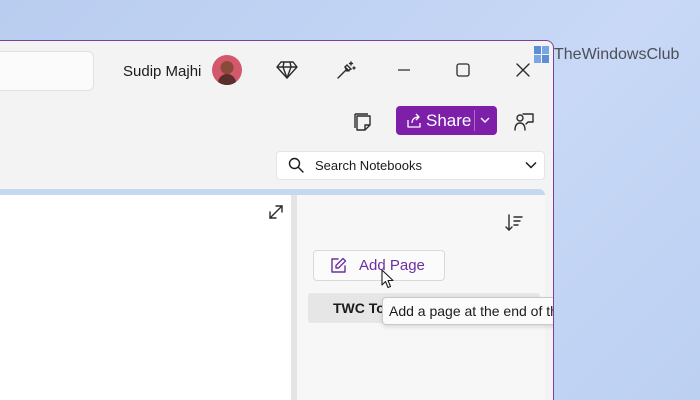 The image size is (700, 400). Describe the element at coordinates (368, 165) in the screenshot. I see `search-placeholder: Search Notebooks` at that location.